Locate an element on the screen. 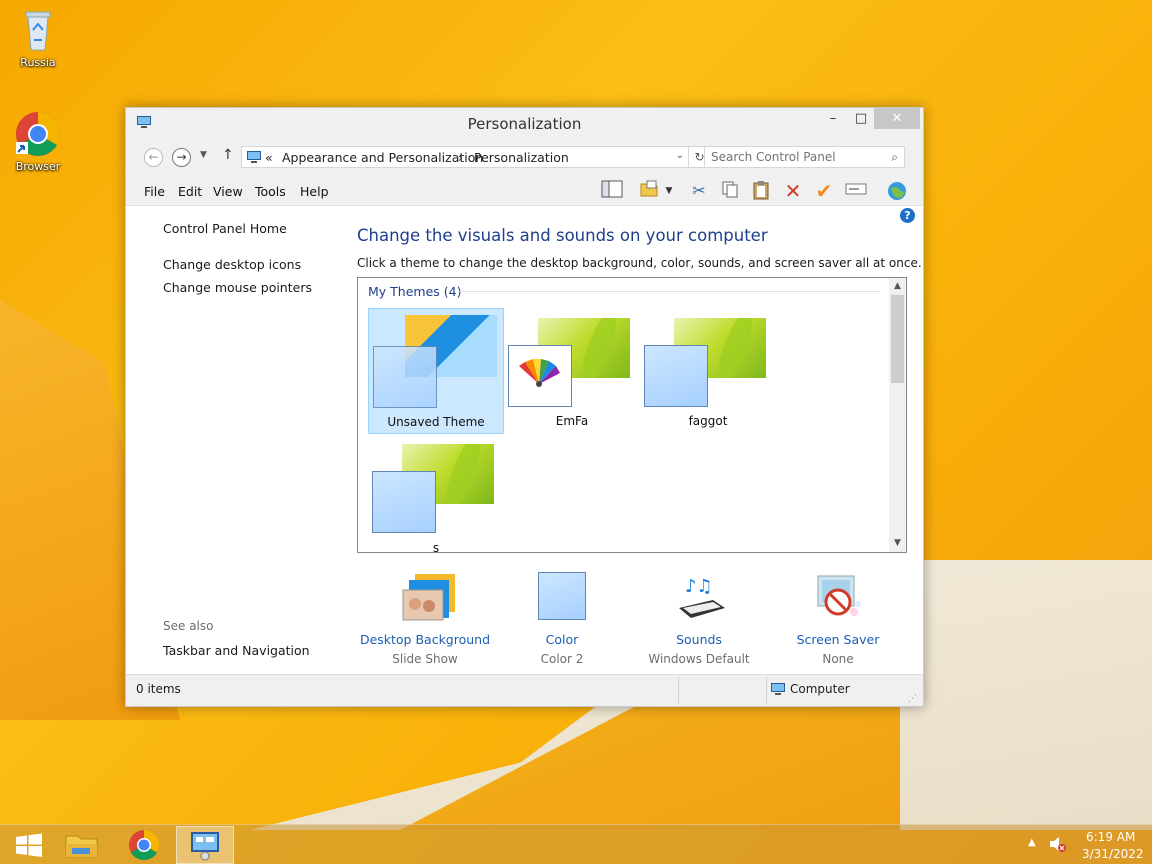  taskbar-chrome is located at coordinates (144, 845).